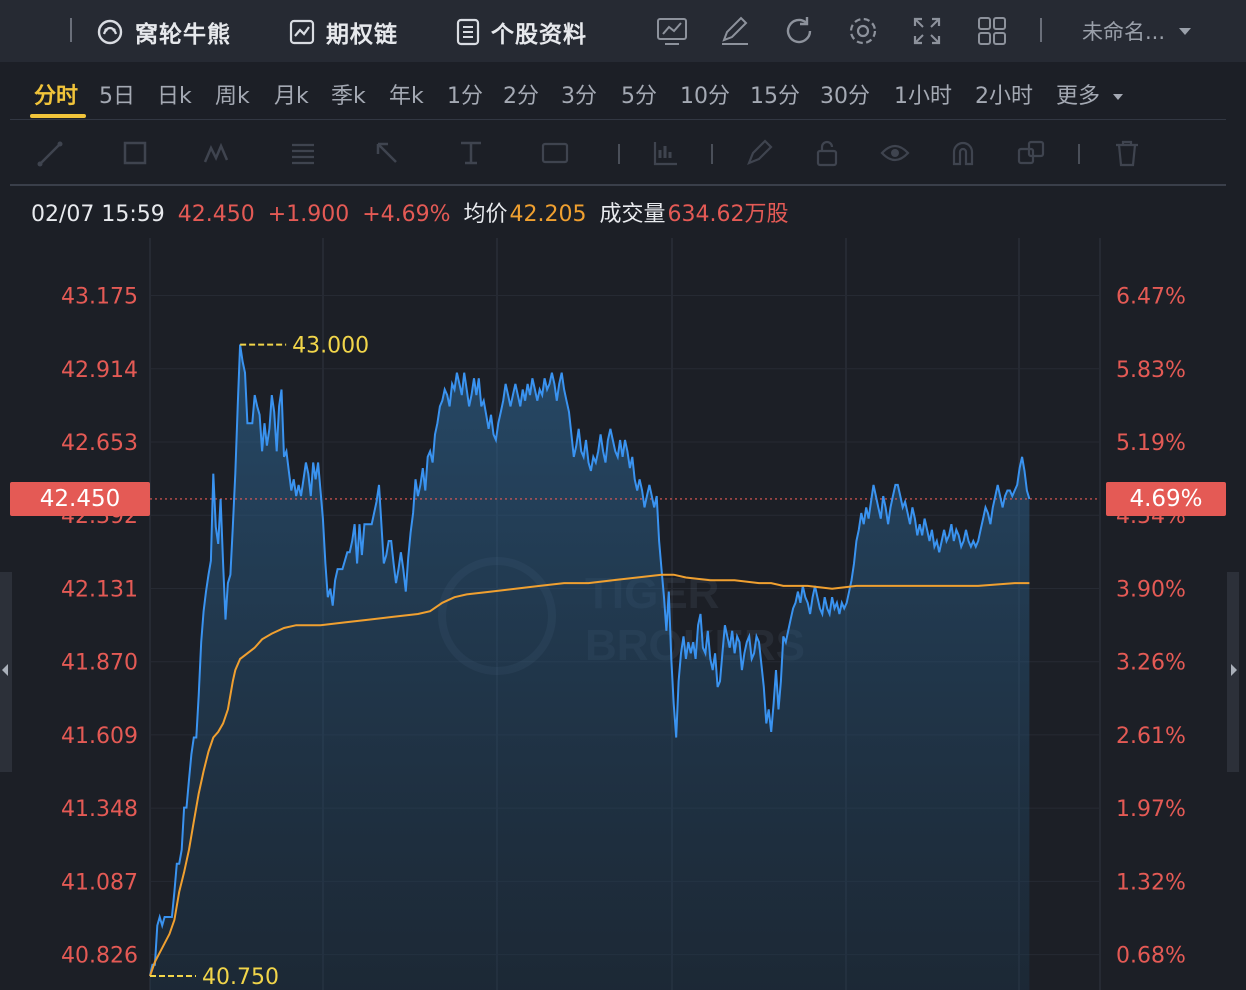  Describe the element at coordinates (1078, 96) in the screenshot. I see `more-label: 更多` at that location.